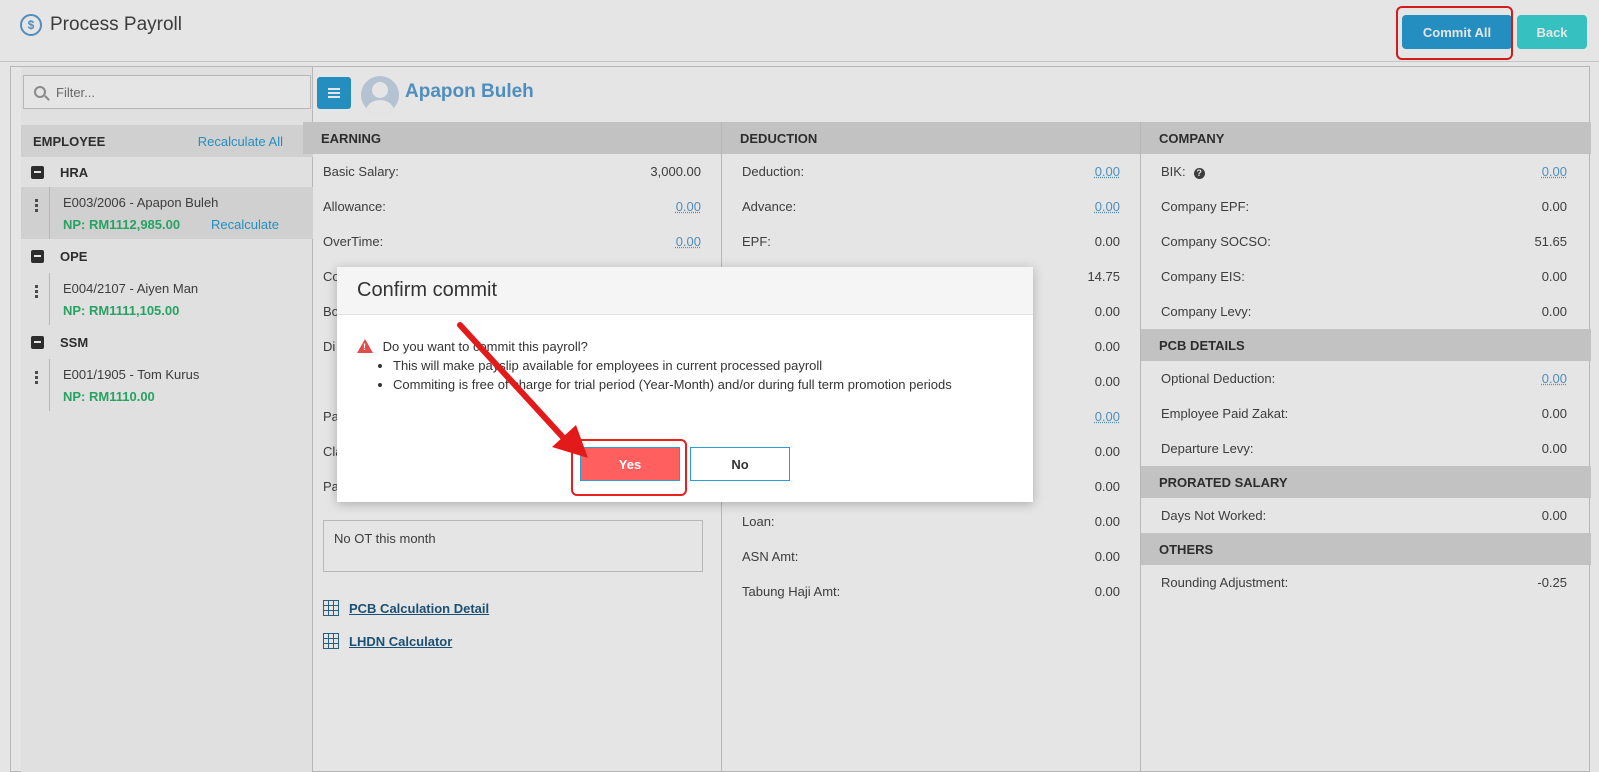 This screenshot has height=772, width=1599. What do you see at coordinates (740, 464) in the screenshot?
I see `no-button: No` at bounding box center [740, 464].